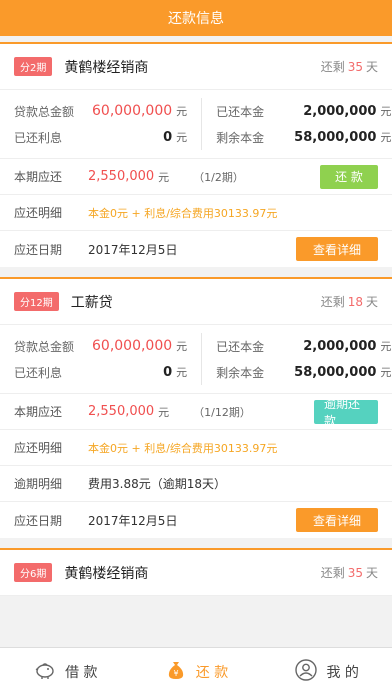  I want to click on tab-repay: ¥ 还 款, so click(196, 672).